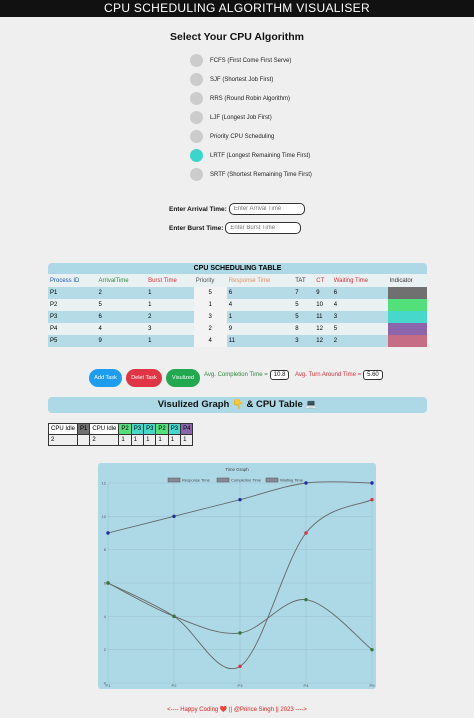 The width and height of the screenshot is (474, 718). I want to click on algorithm-option: SJF (Shortest Job First), so click(251, 79).